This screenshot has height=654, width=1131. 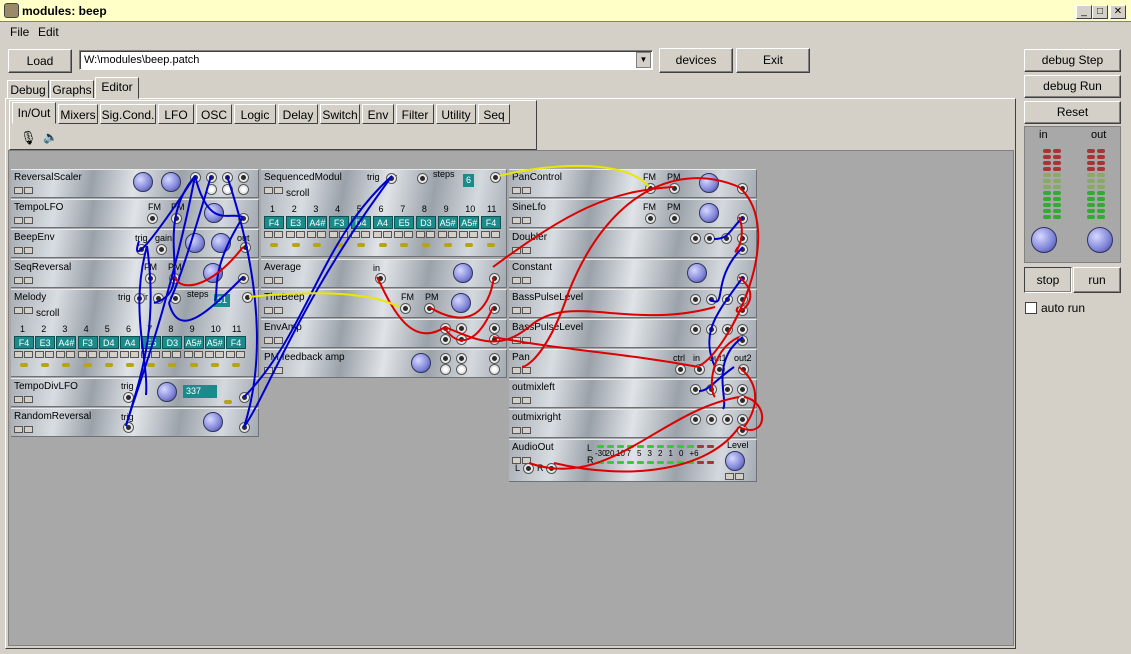 What do you see at coordinates (28, 89) in the screenshot?
I see `tab-debug: Debug` at bounding box center [28, 89].